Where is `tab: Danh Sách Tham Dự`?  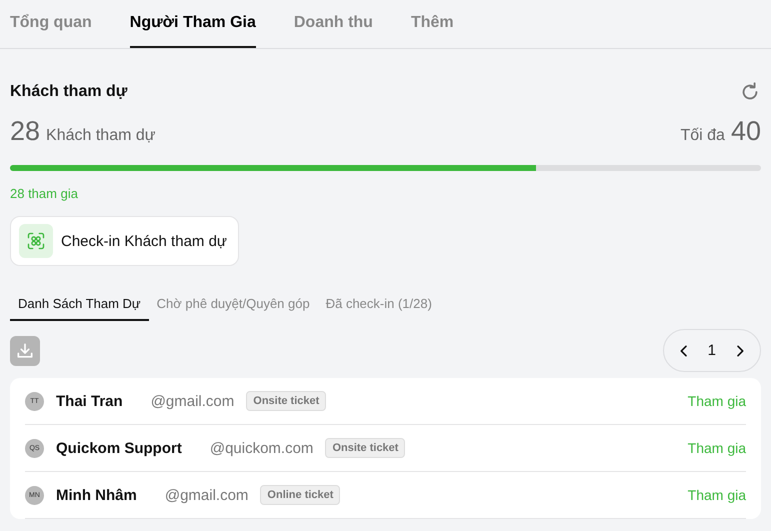 tab: Danh Sách Tham Dự is located at coordinates (79, 305).